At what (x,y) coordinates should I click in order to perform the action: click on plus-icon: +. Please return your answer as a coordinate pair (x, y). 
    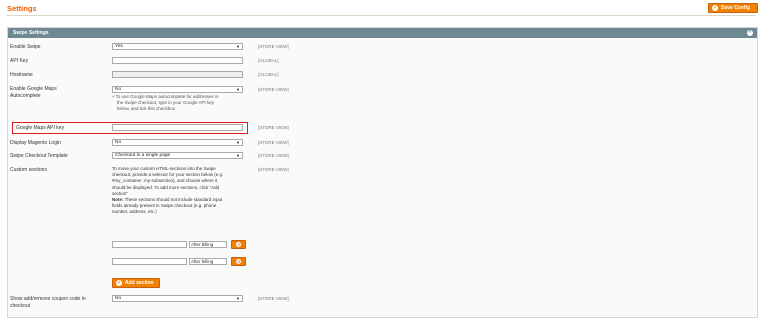
    Looking at the image, I should click on (119, 283).